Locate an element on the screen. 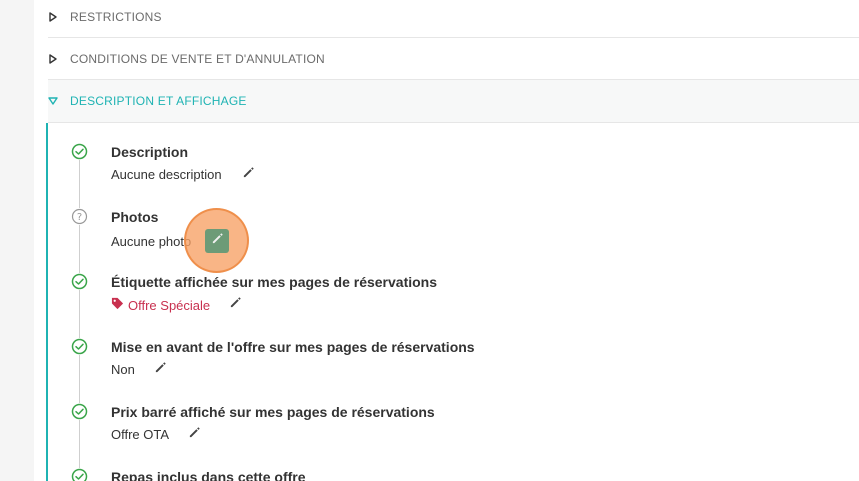 The height and width of the screenshot is (481, 859). section-restrictions-label: RESTRICTIONS is located at coordinates (116, 16).